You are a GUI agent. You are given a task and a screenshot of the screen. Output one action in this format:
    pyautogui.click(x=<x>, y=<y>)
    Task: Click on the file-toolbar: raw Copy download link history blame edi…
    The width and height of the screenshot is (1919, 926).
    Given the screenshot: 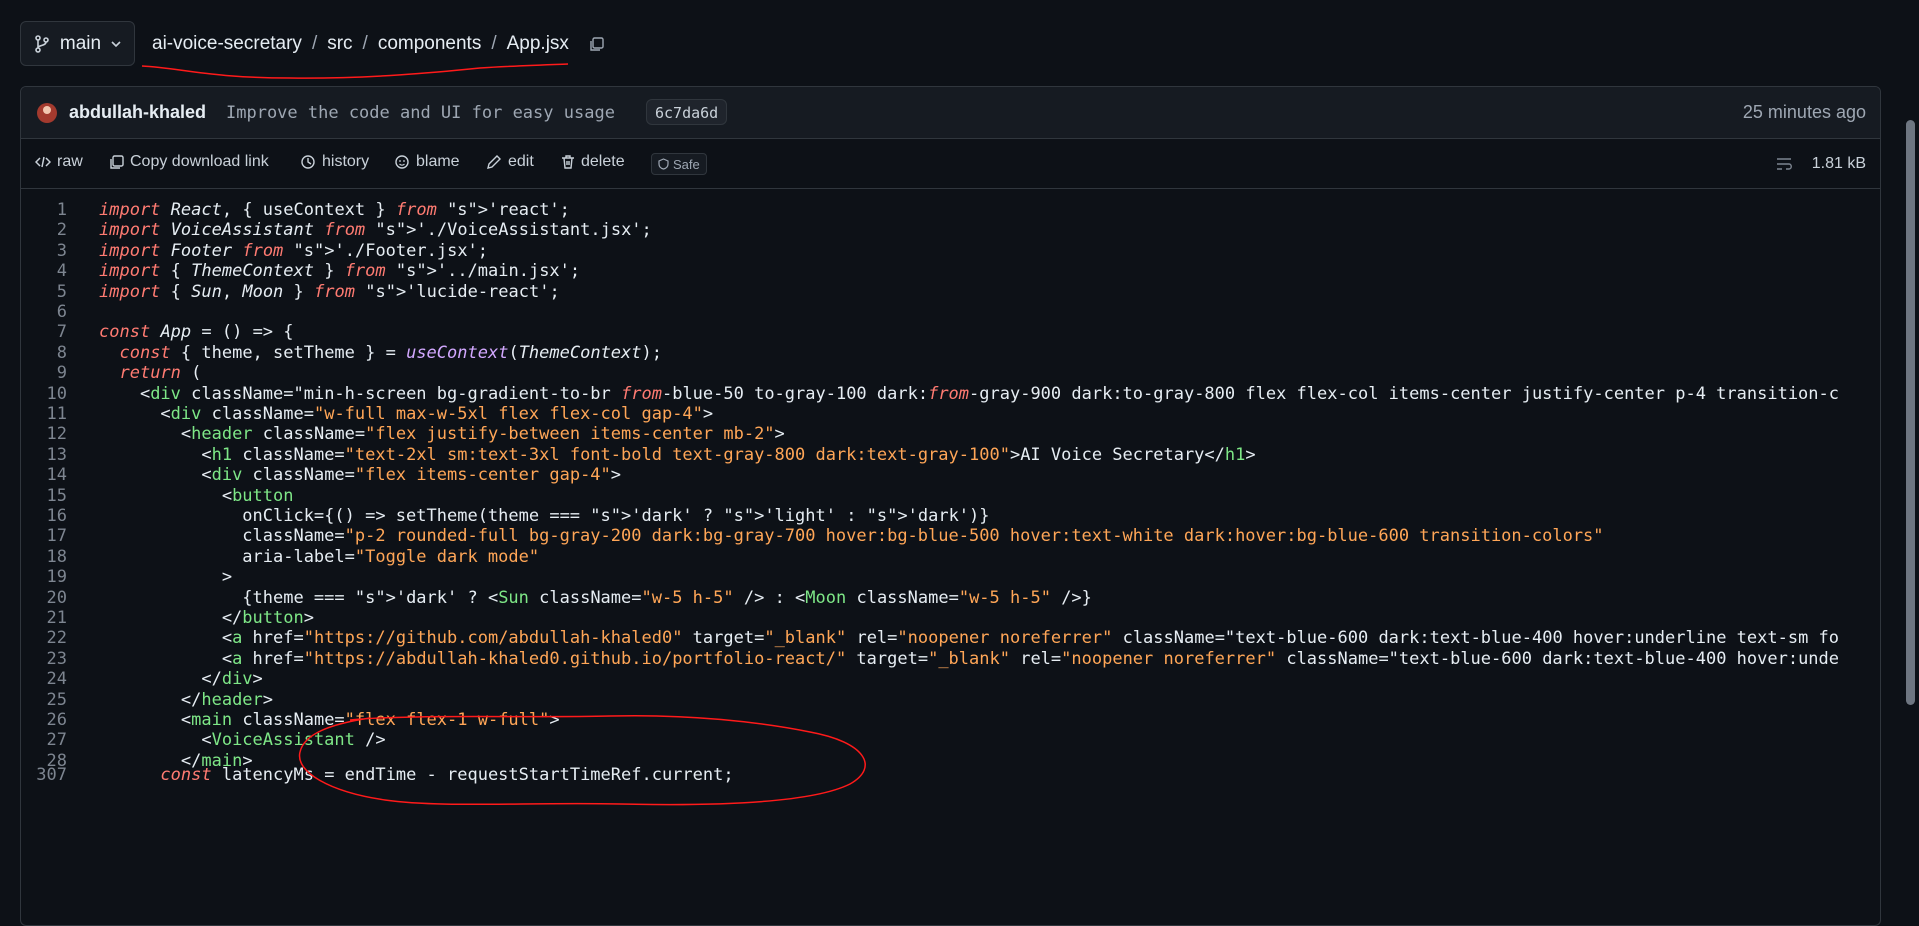 What is the action you would take?
    pyautogui.click(x=950, y=164)
    